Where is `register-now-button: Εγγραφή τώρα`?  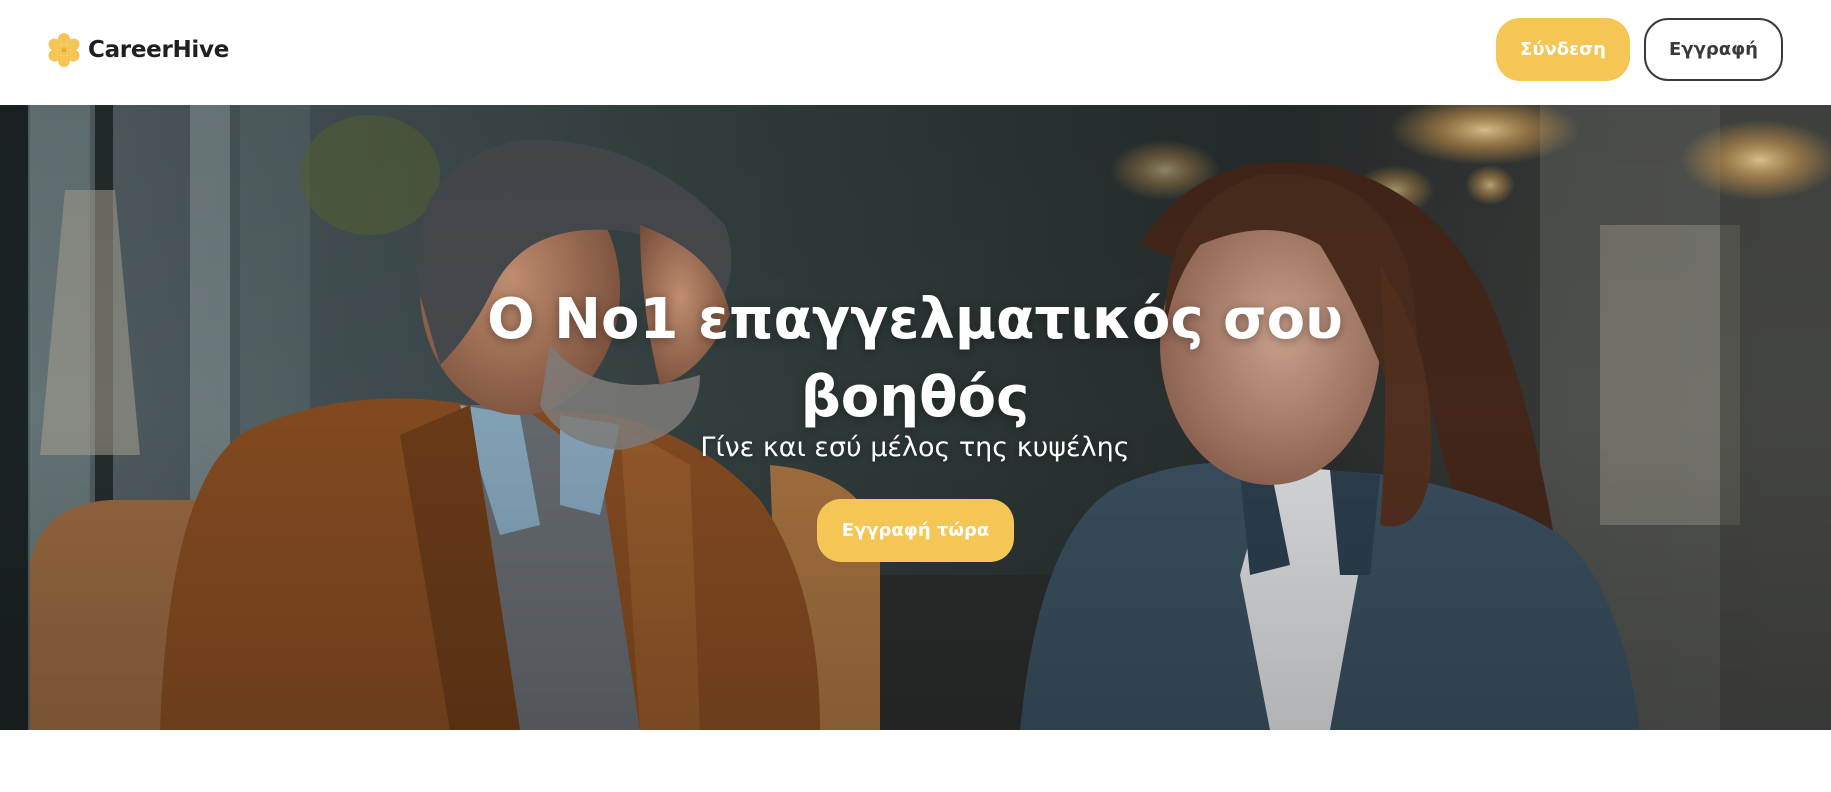
register-now-button: Εγγραφή τώρα is located at coordinates (915, 530).